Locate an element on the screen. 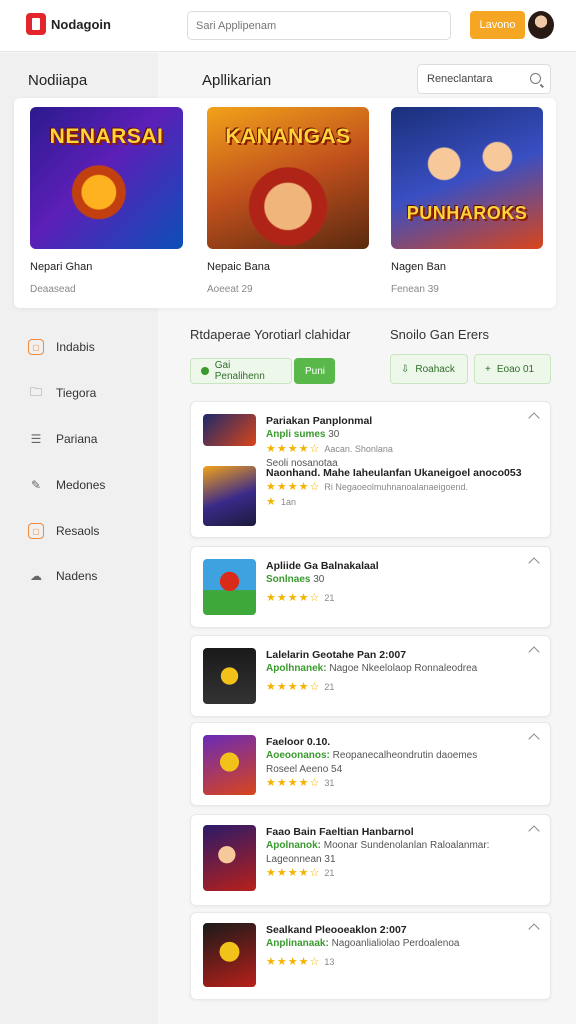 Image resolution: width=576 pixels, height=1024 pixels. rating-stars: ★ is located at coordinates (271, 502).